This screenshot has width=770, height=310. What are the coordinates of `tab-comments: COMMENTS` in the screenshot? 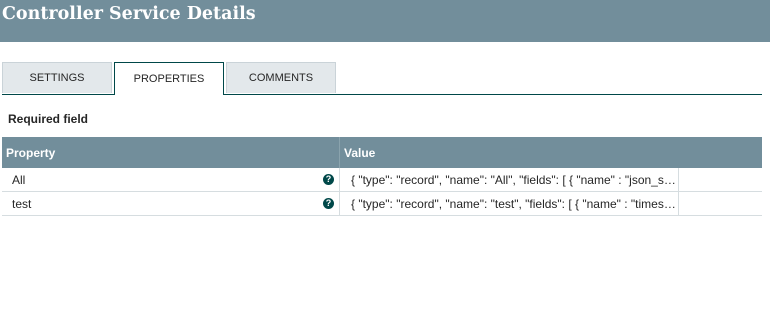 It's located at (281, 77).